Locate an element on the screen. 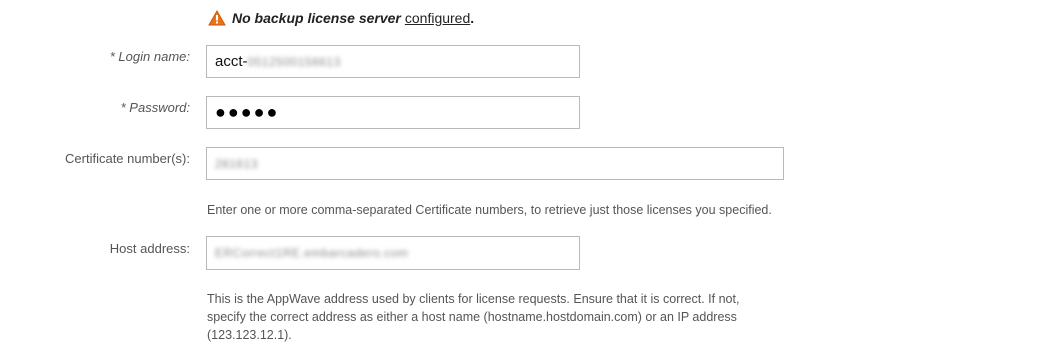 Image resolution: width=1055 pixels, height=354 pixels. certificate-blurred: 281613 is located at coordinates (237, 163).